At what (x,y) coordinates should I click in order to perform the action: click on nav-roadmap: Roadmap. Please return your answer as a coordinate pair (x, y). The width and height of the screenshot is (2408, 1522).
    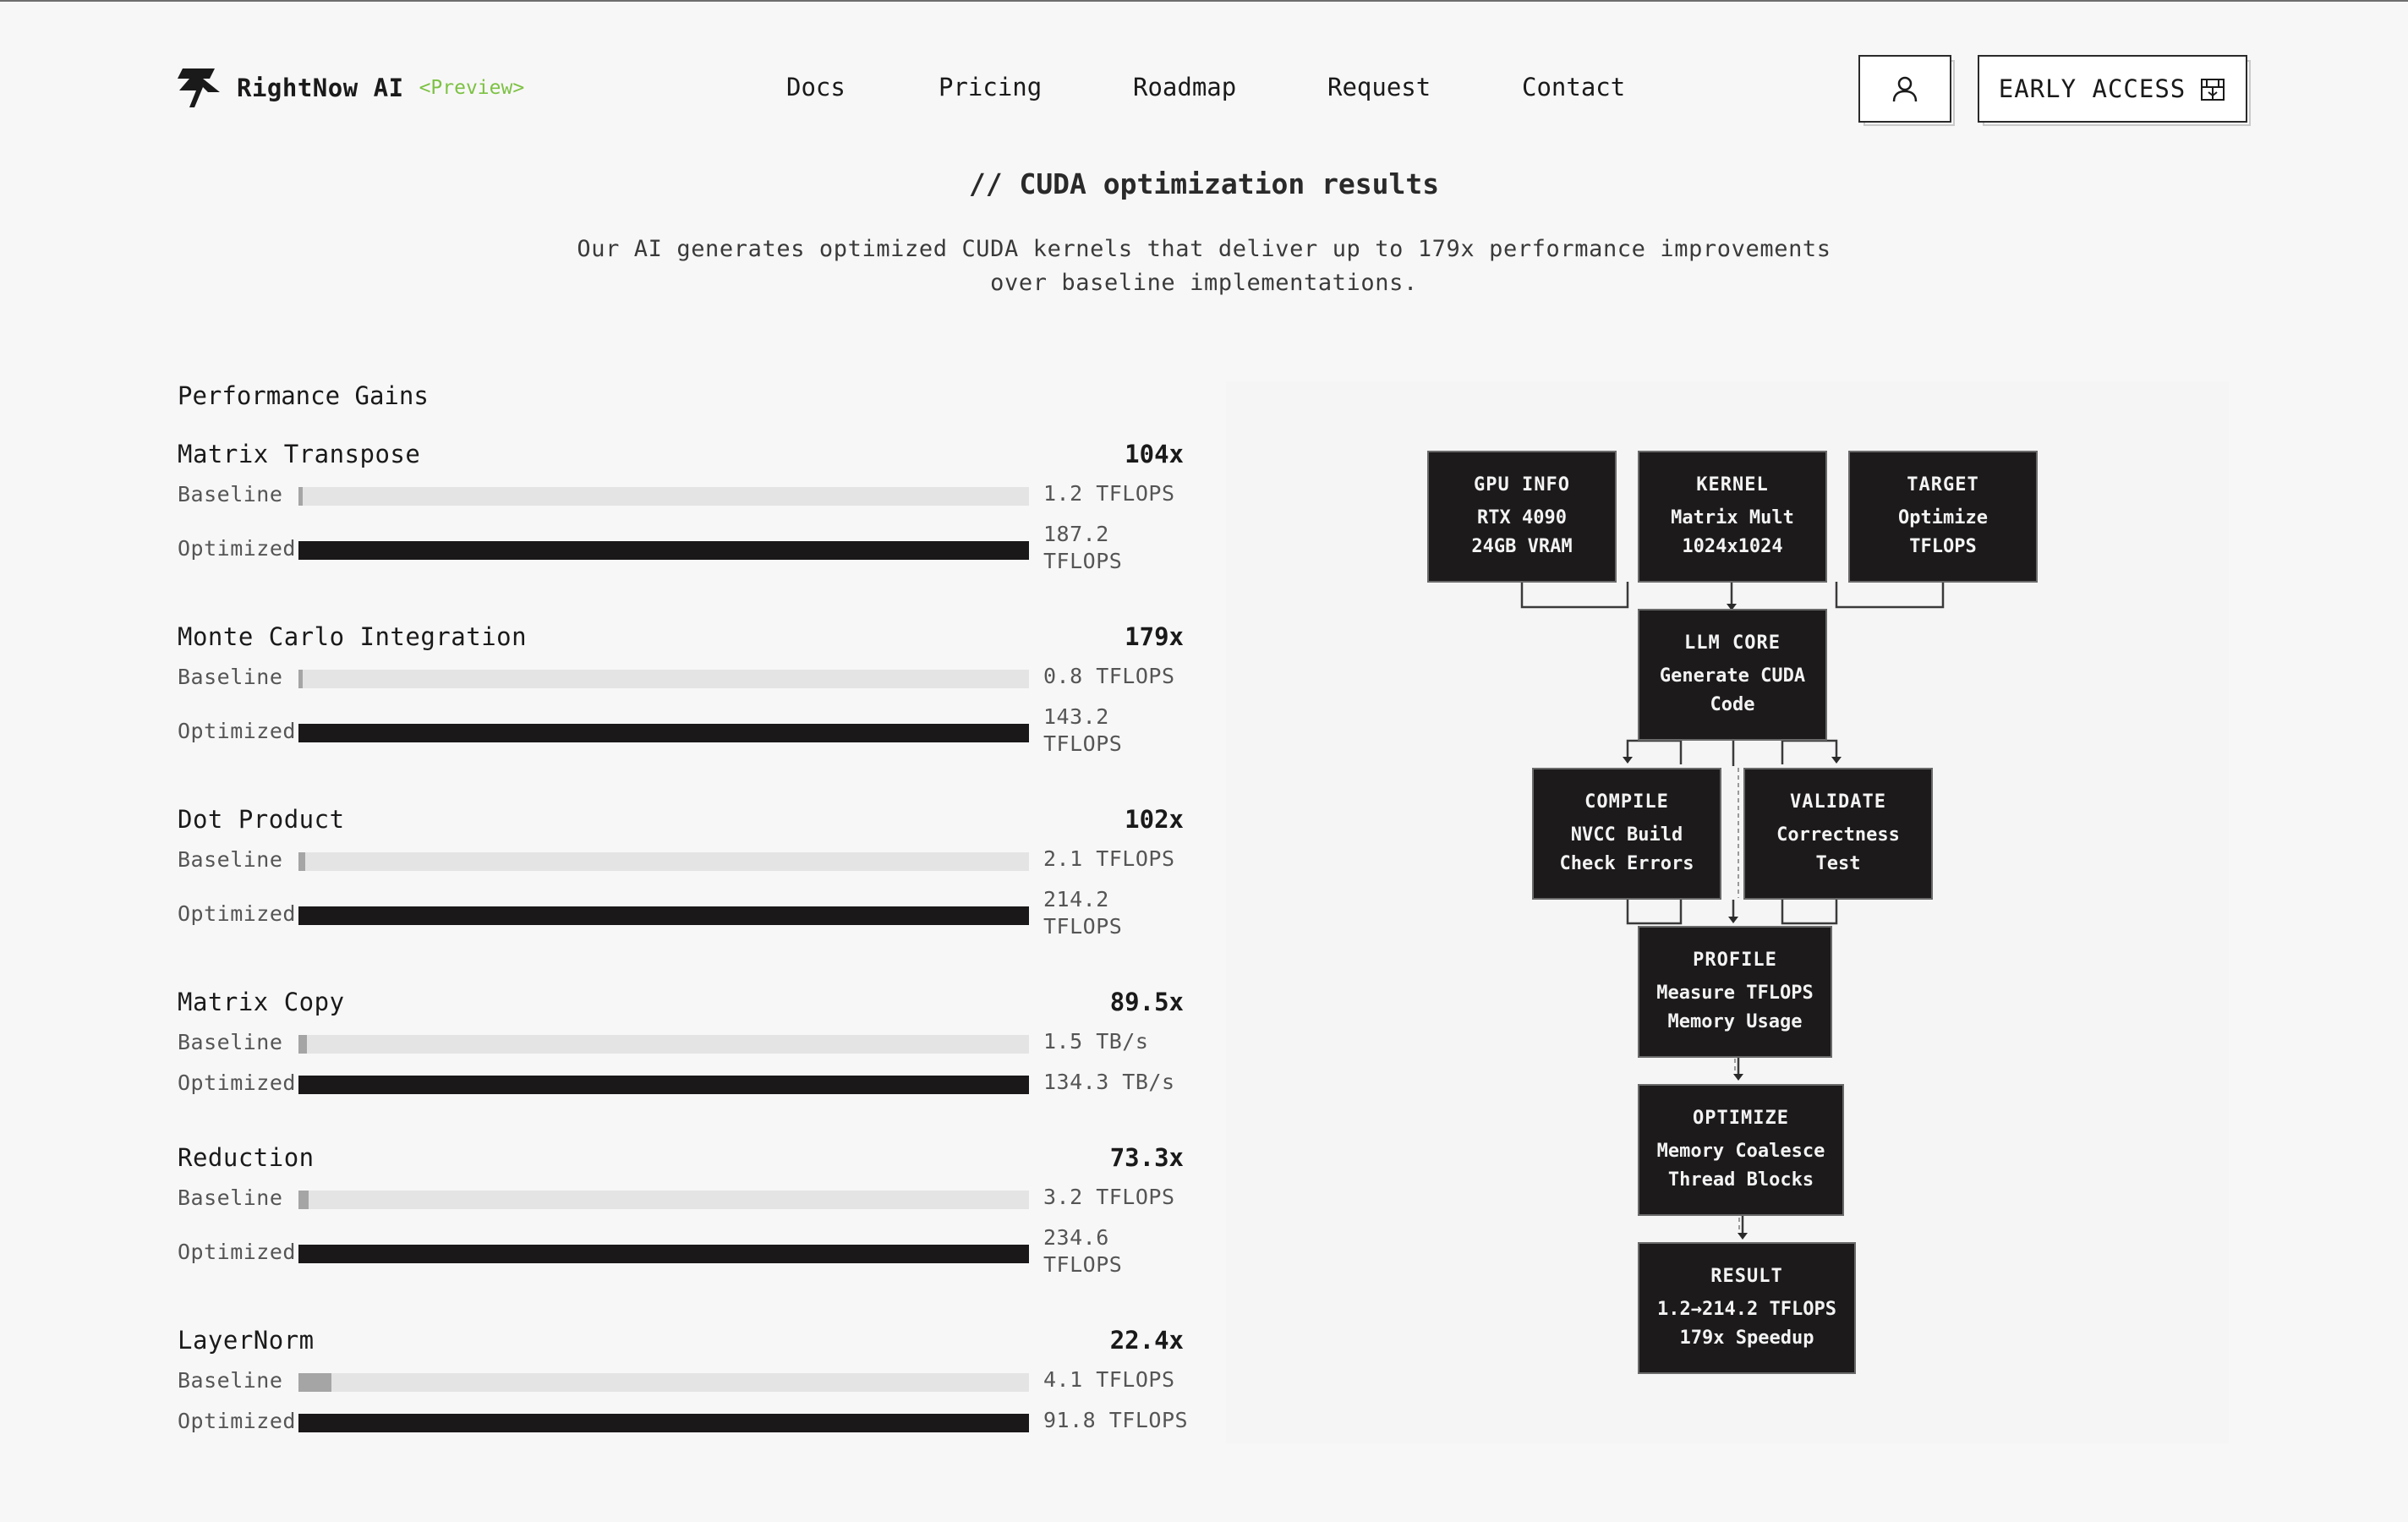
    Looking at the image, I should click on (1184, 87).